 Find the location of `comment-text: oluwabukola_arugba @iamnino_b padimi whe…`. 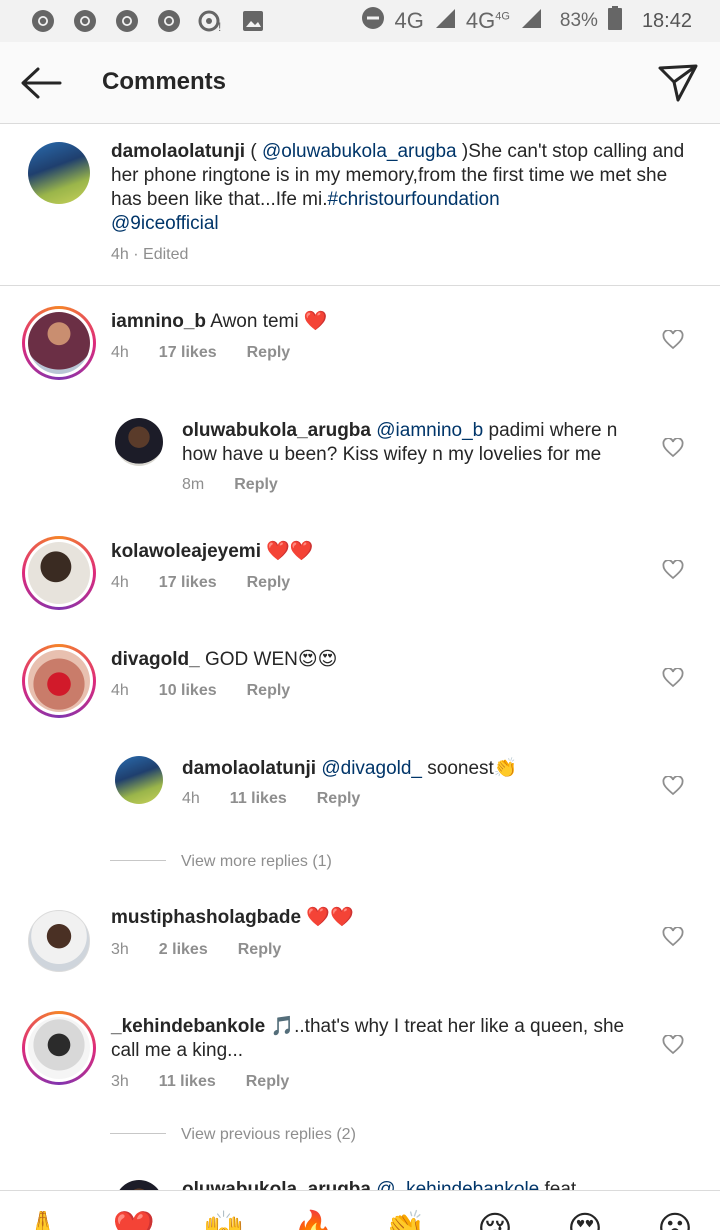

comment-text: oluwabukola_arugba @iamnino_b padimi whe… is located at coordinates (400, 442).